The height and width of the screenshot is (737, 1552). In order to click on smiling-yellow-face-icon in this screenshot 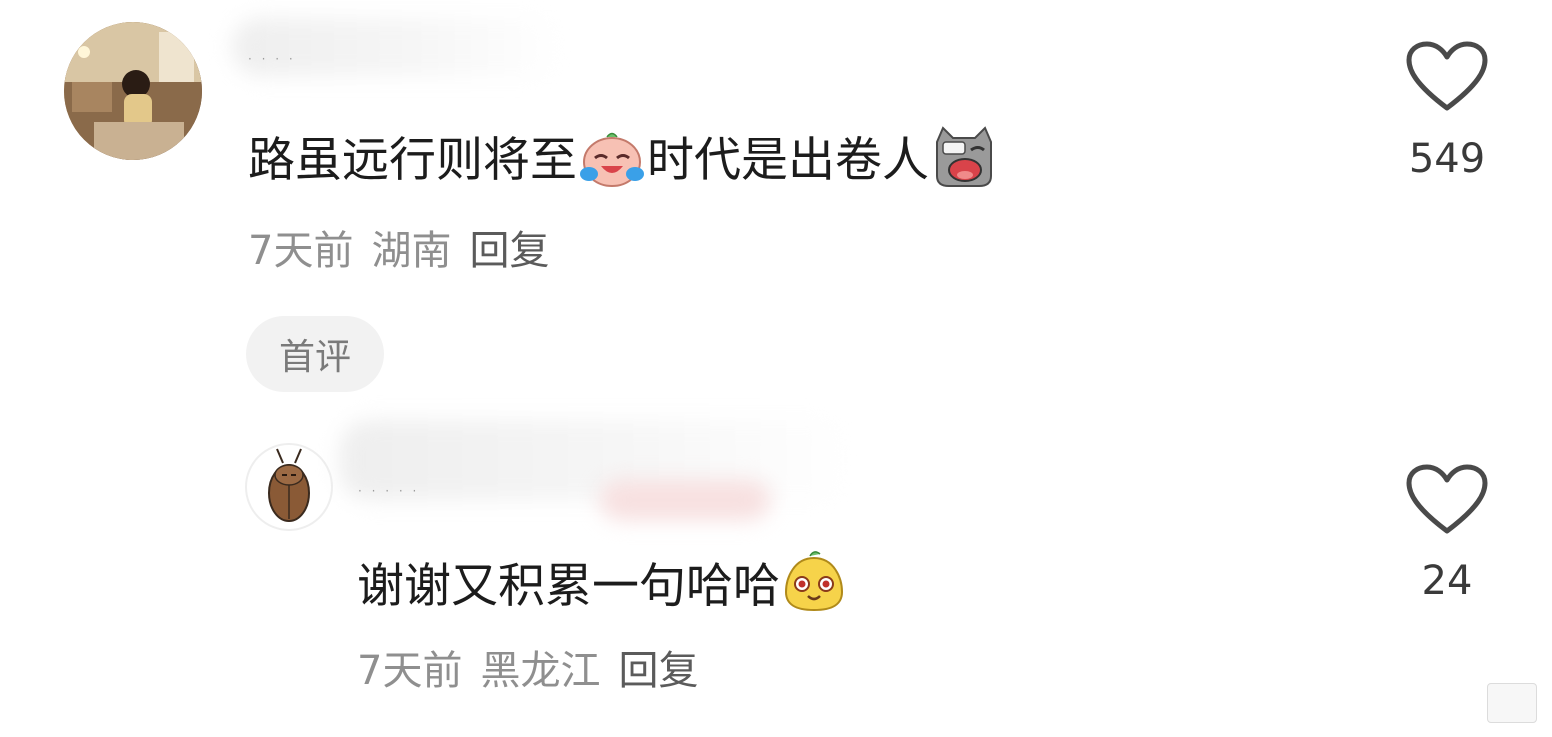, I will do `click(814, 588)`.